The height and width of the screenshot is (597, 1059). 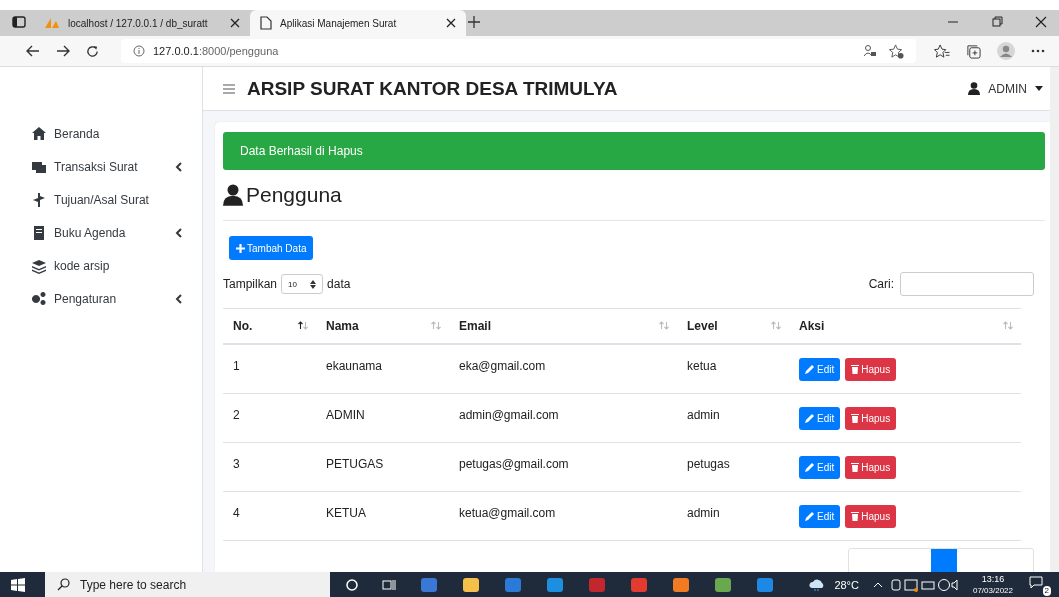 What do you see at coordinates (432, 88) in the screenshot?
I see `app-title: ARSIP SURAT KANTOR DESA TRIMULYA` at bounding box center [432, 88].